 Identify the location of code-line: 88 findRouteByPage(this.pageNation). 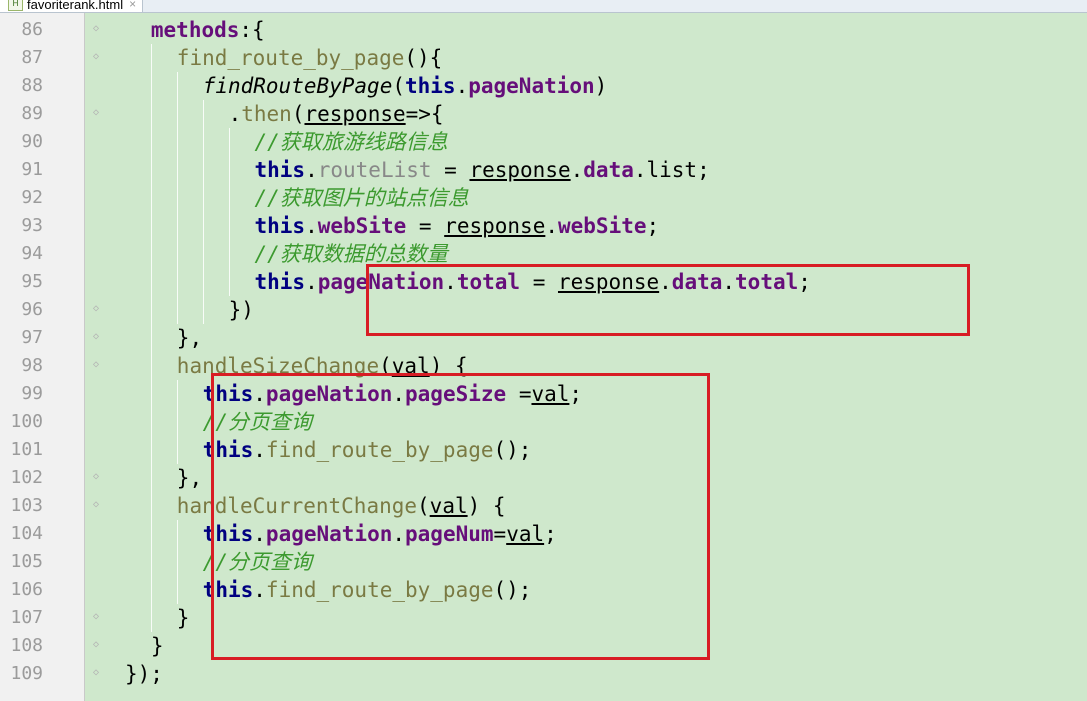
(543, 86).